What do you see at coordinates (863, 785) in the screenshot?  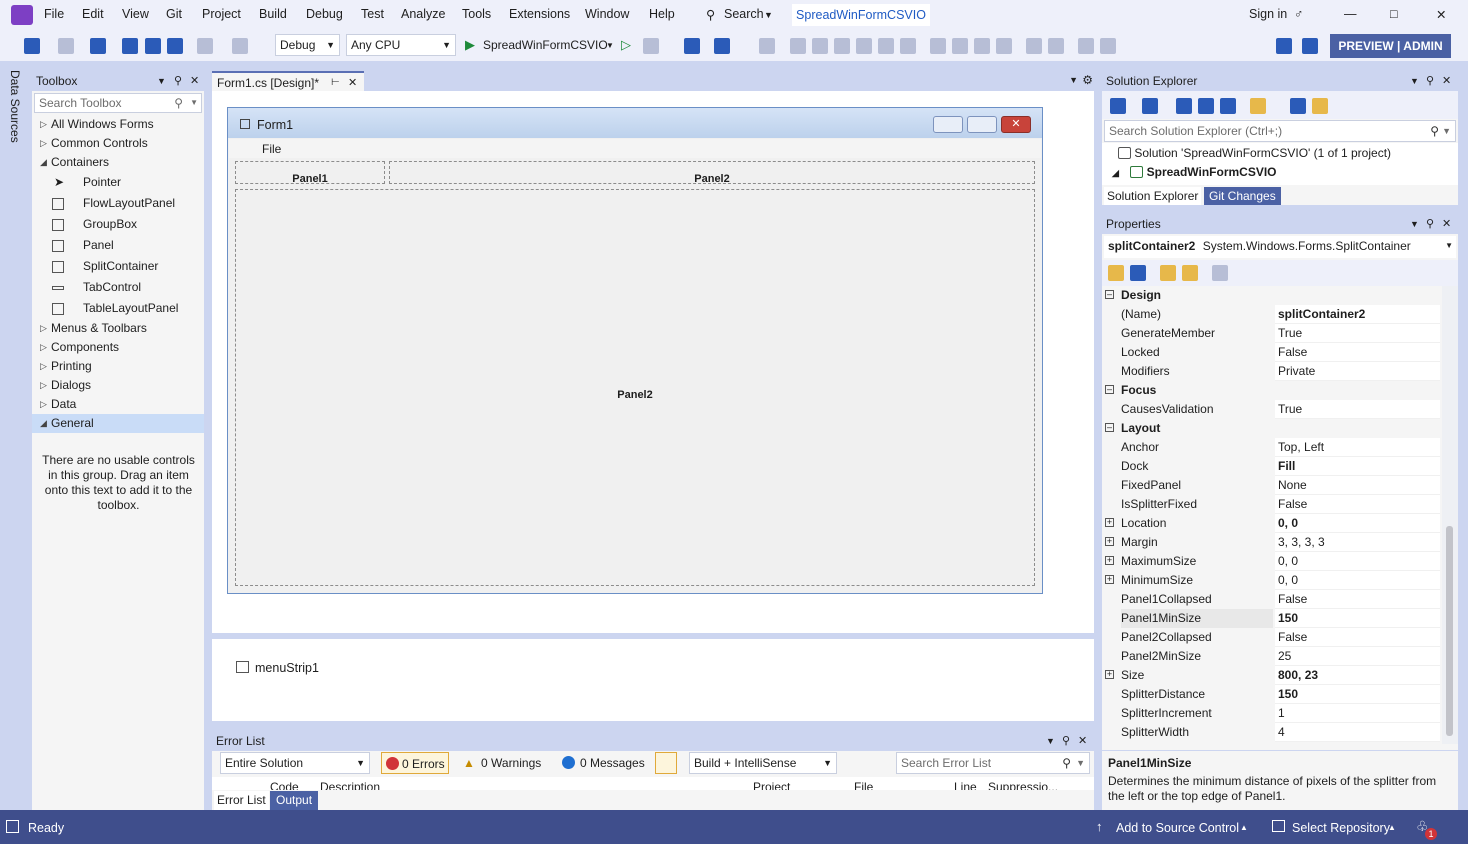 I see `column-file: File` at bounding box center [863, 785].